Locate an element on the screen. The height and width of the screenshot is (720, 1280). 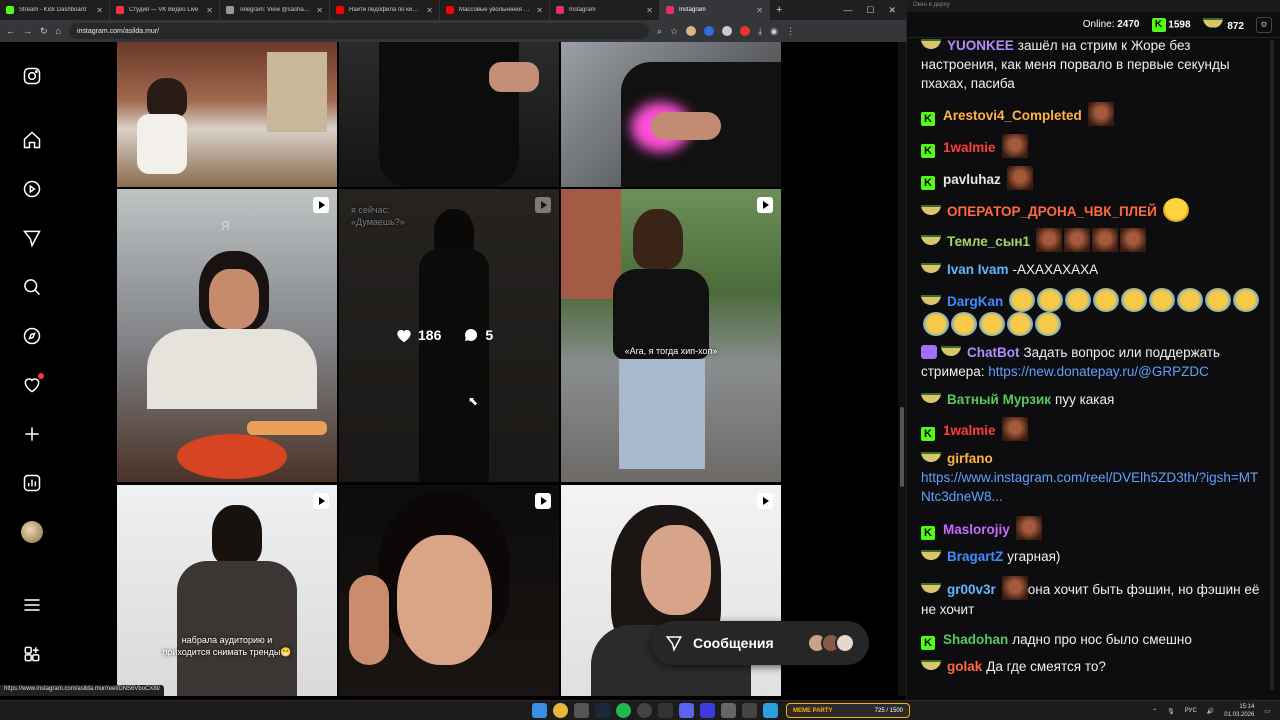
start-windows-icon is located at coordinates (539, 710).